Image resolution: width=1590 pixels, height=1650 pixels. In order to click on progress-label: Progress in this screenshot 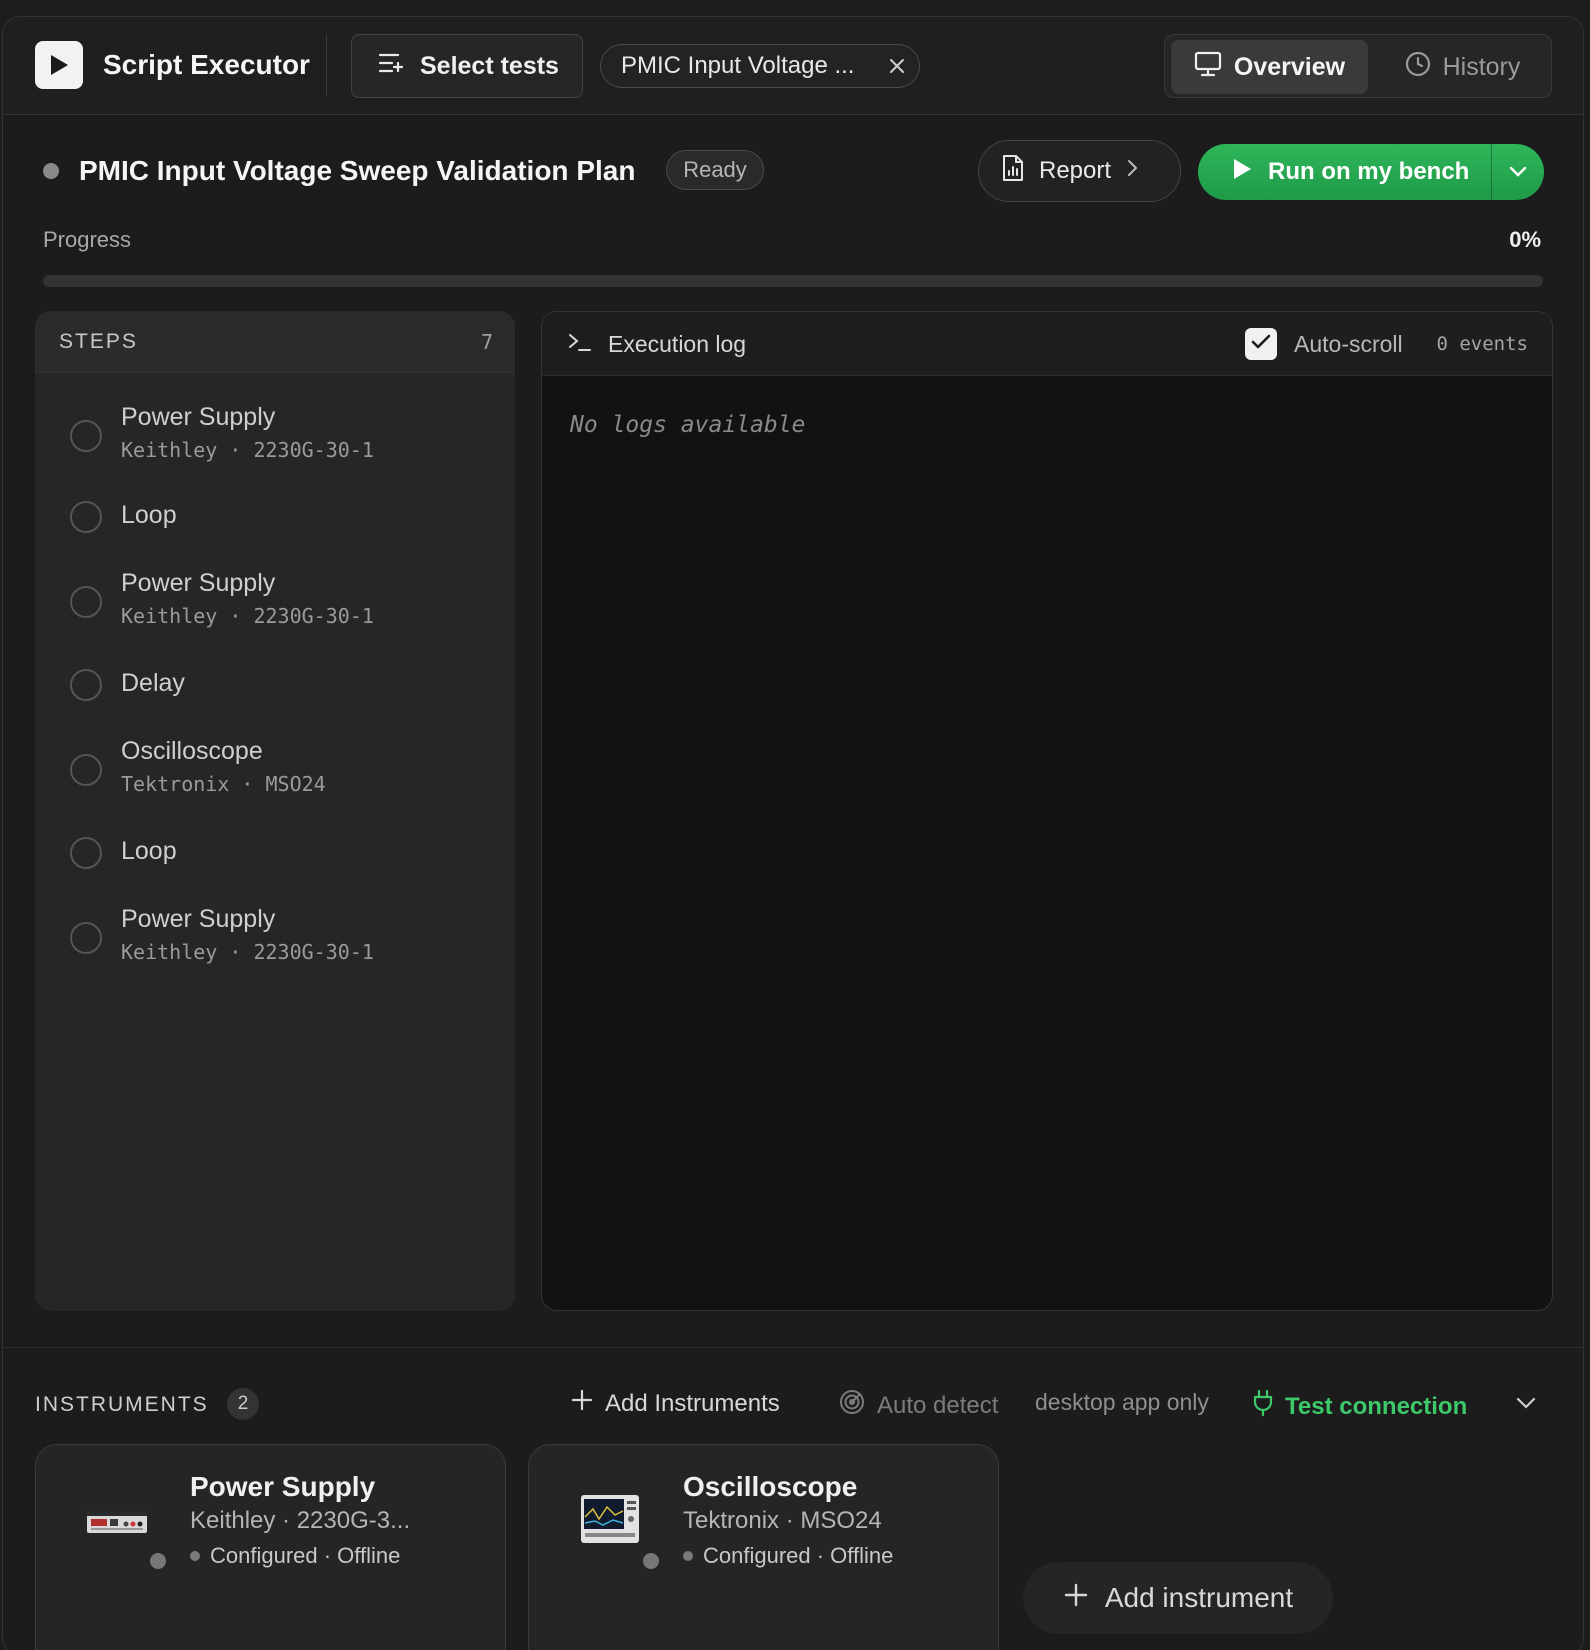, I will do `click(87, 239)`.